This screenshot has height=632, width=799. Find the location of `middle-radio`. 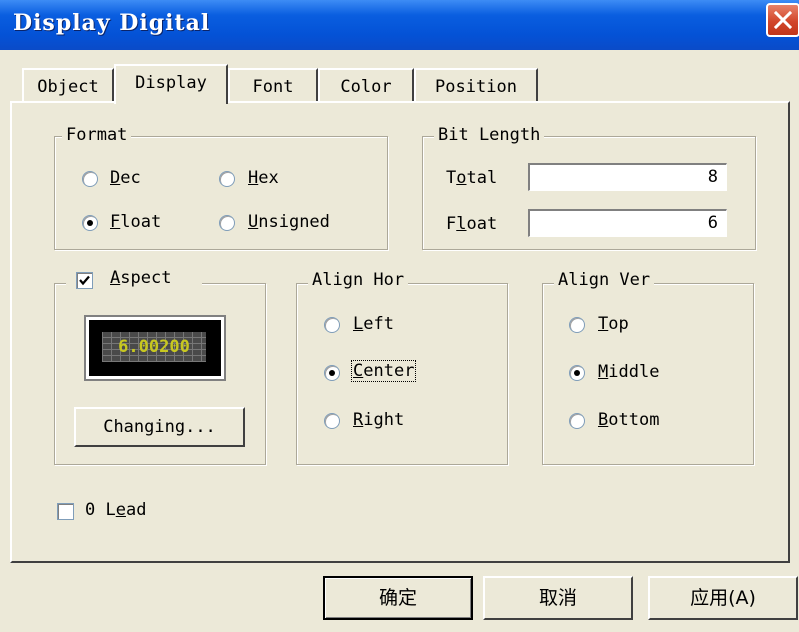

middle-radio is located at coordinates (577, 373).